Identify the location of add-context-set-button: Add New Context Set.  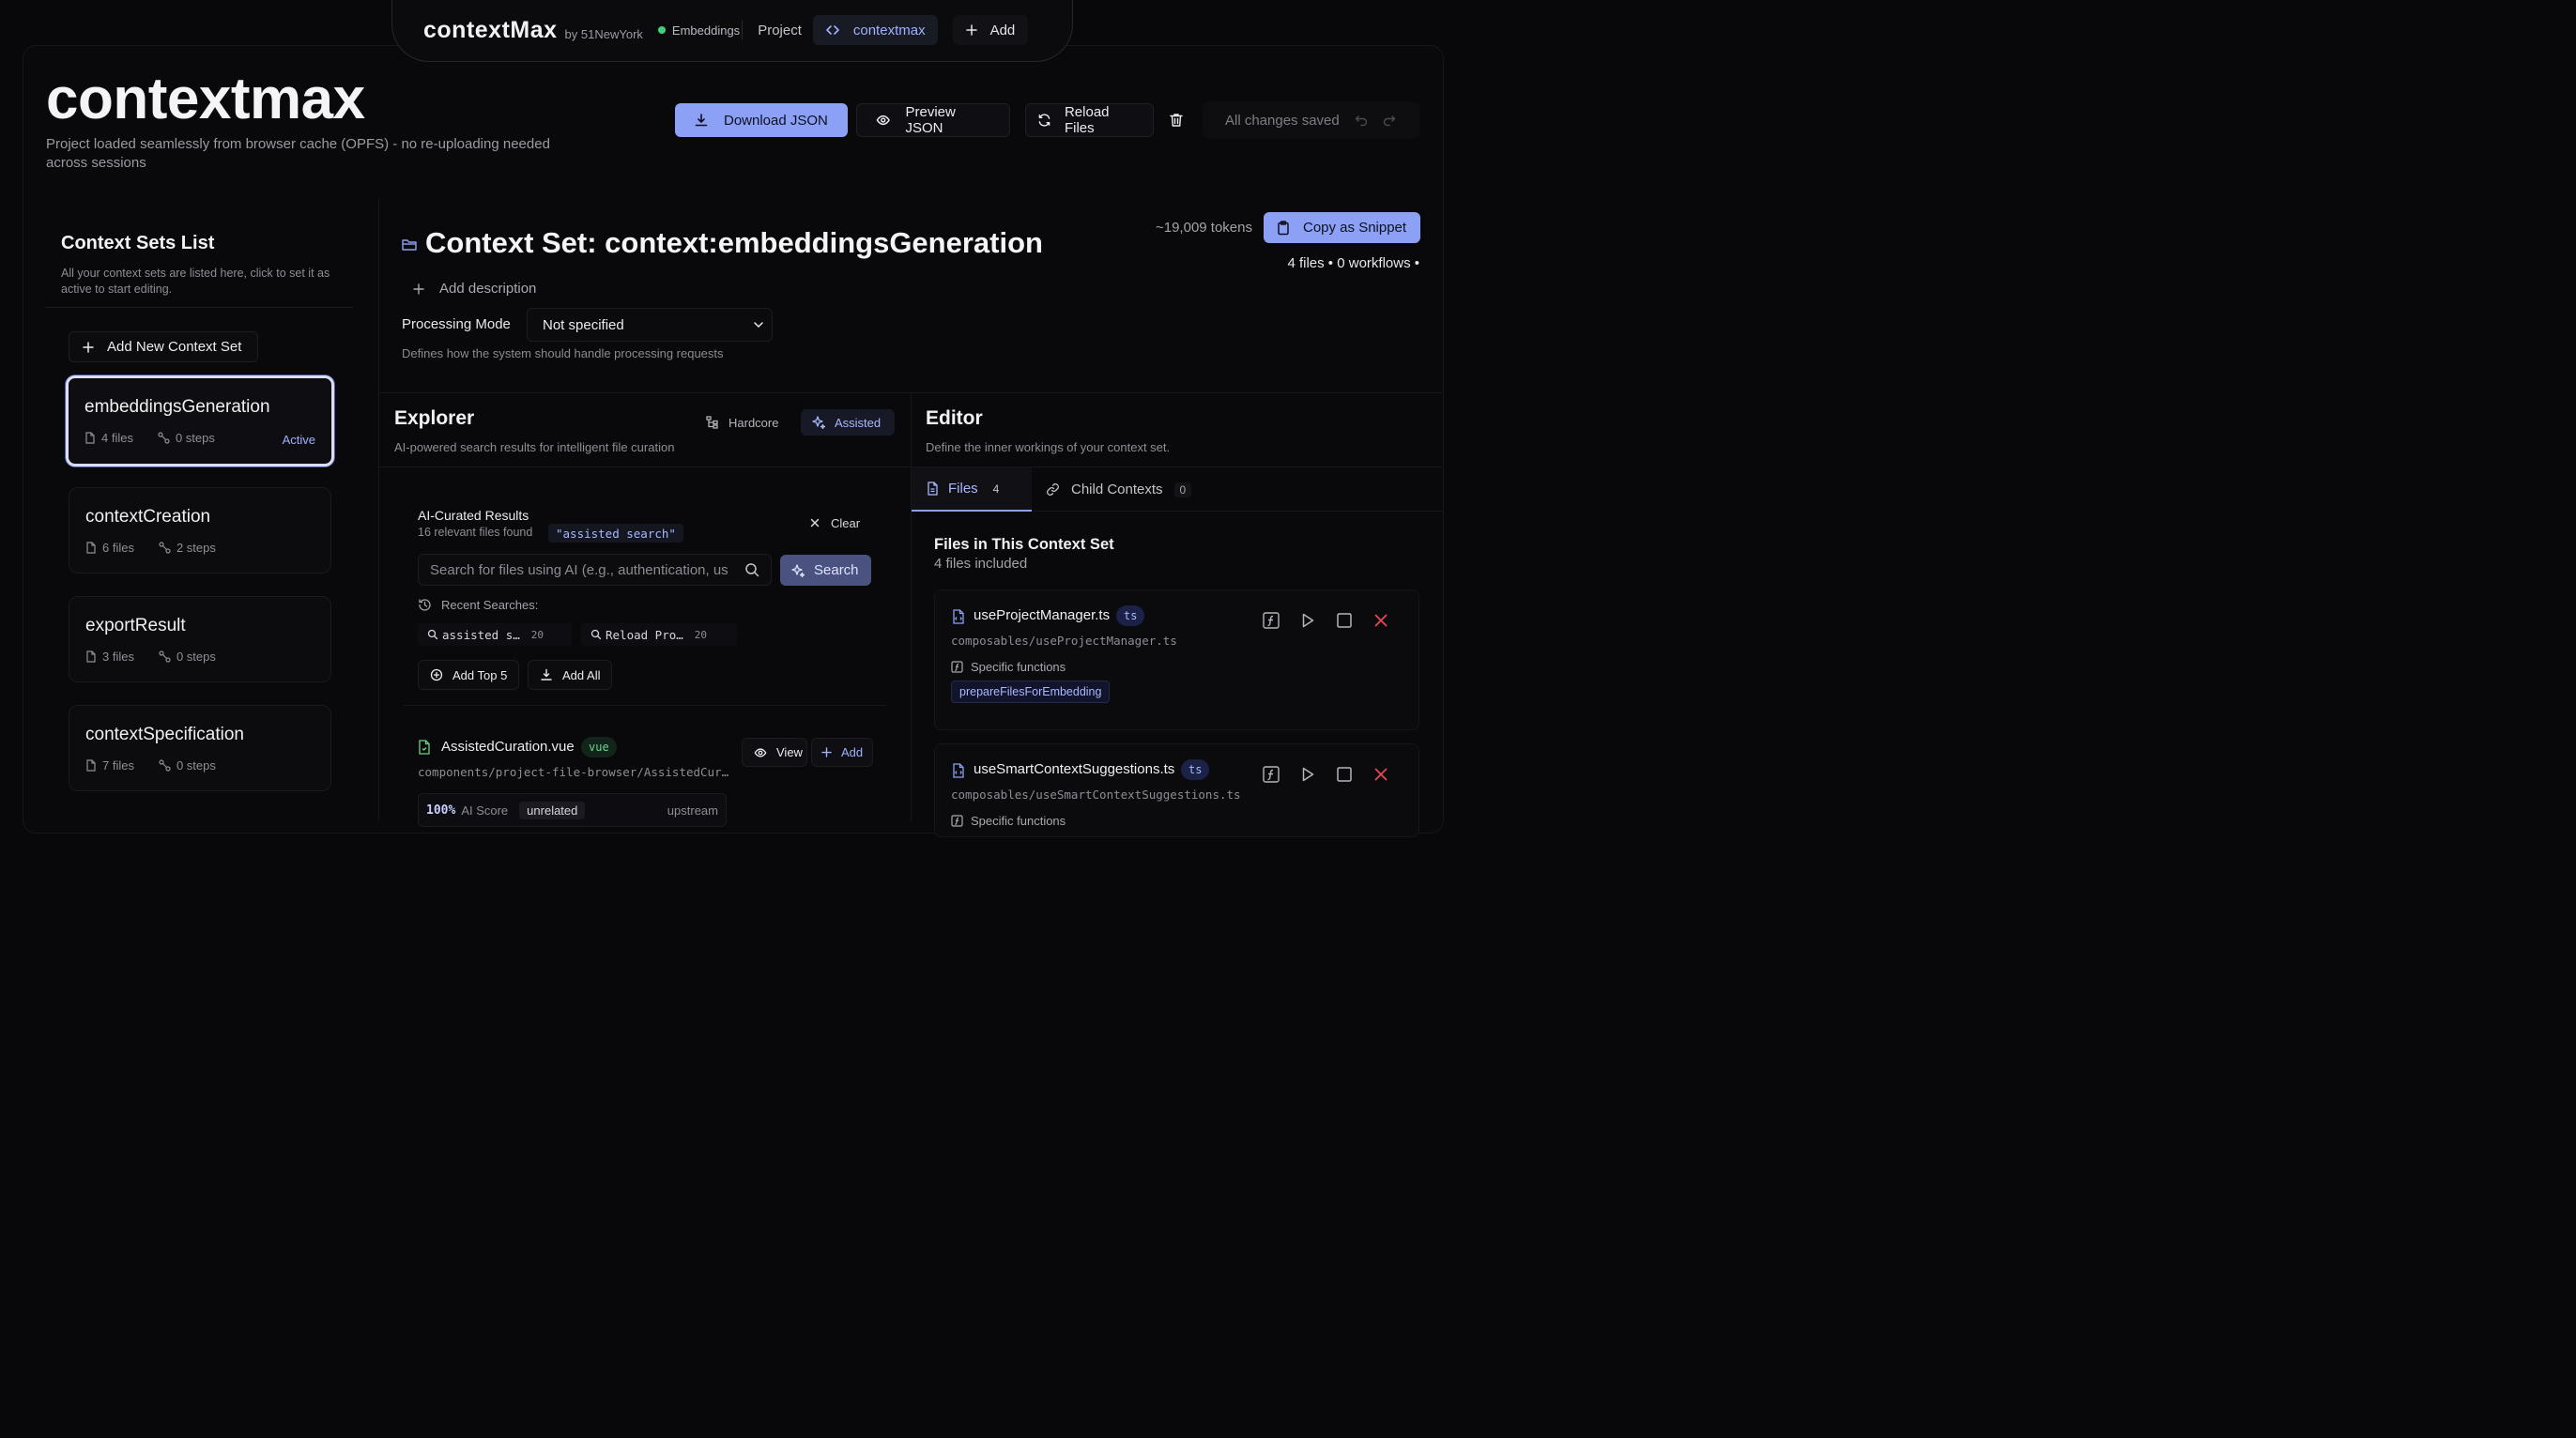
(163, 346).